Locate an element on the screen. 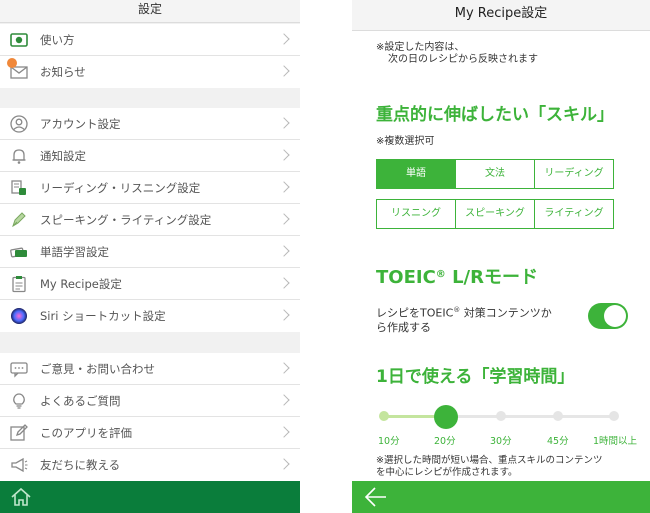  back-arrow-icon is located at coordinates (376, 497).